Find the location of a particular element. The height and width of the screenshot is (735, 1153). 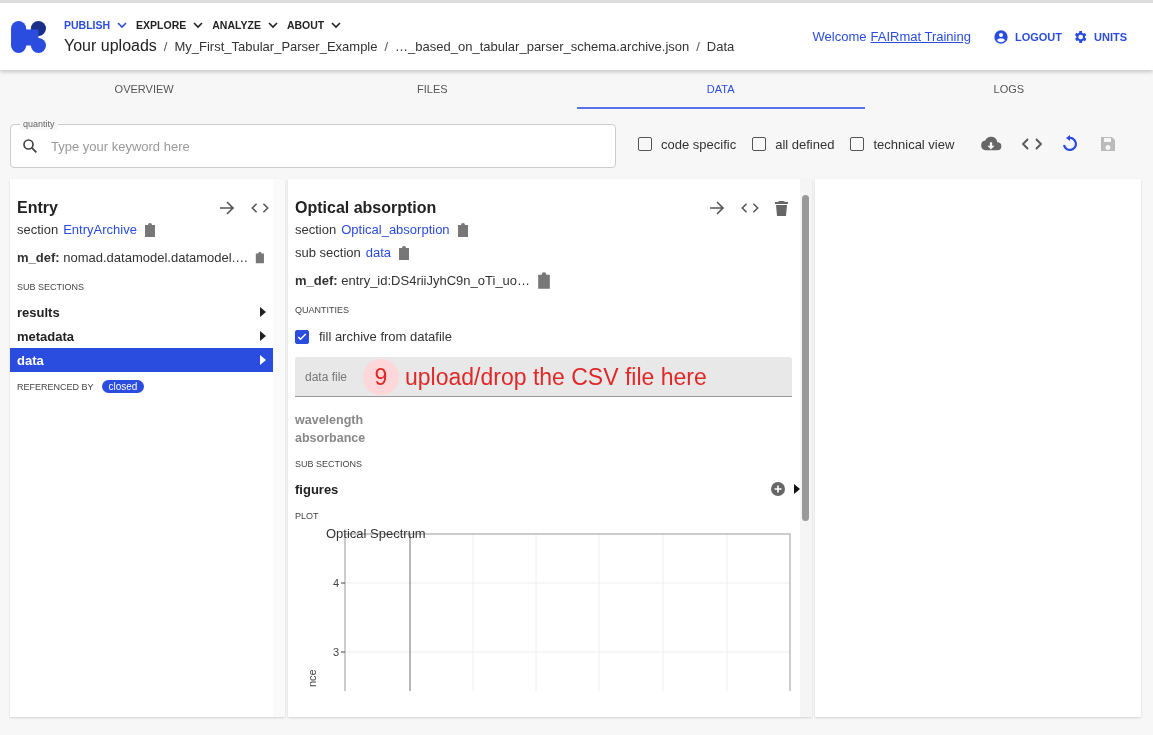

chip: closed is located at coordinates (123, 386).